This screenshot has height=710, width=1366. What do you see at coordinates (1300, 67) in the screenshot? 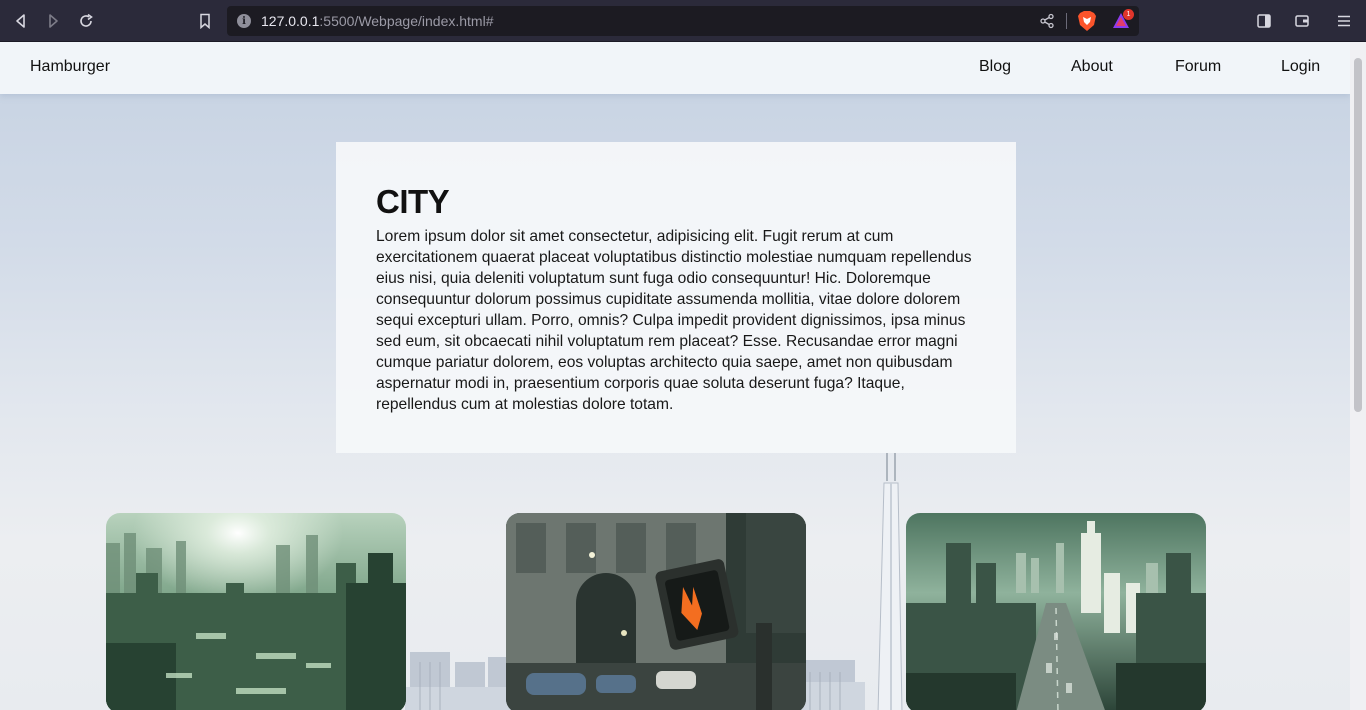
I see `nav-link-login: Login` at bounding box center [1300, 67].